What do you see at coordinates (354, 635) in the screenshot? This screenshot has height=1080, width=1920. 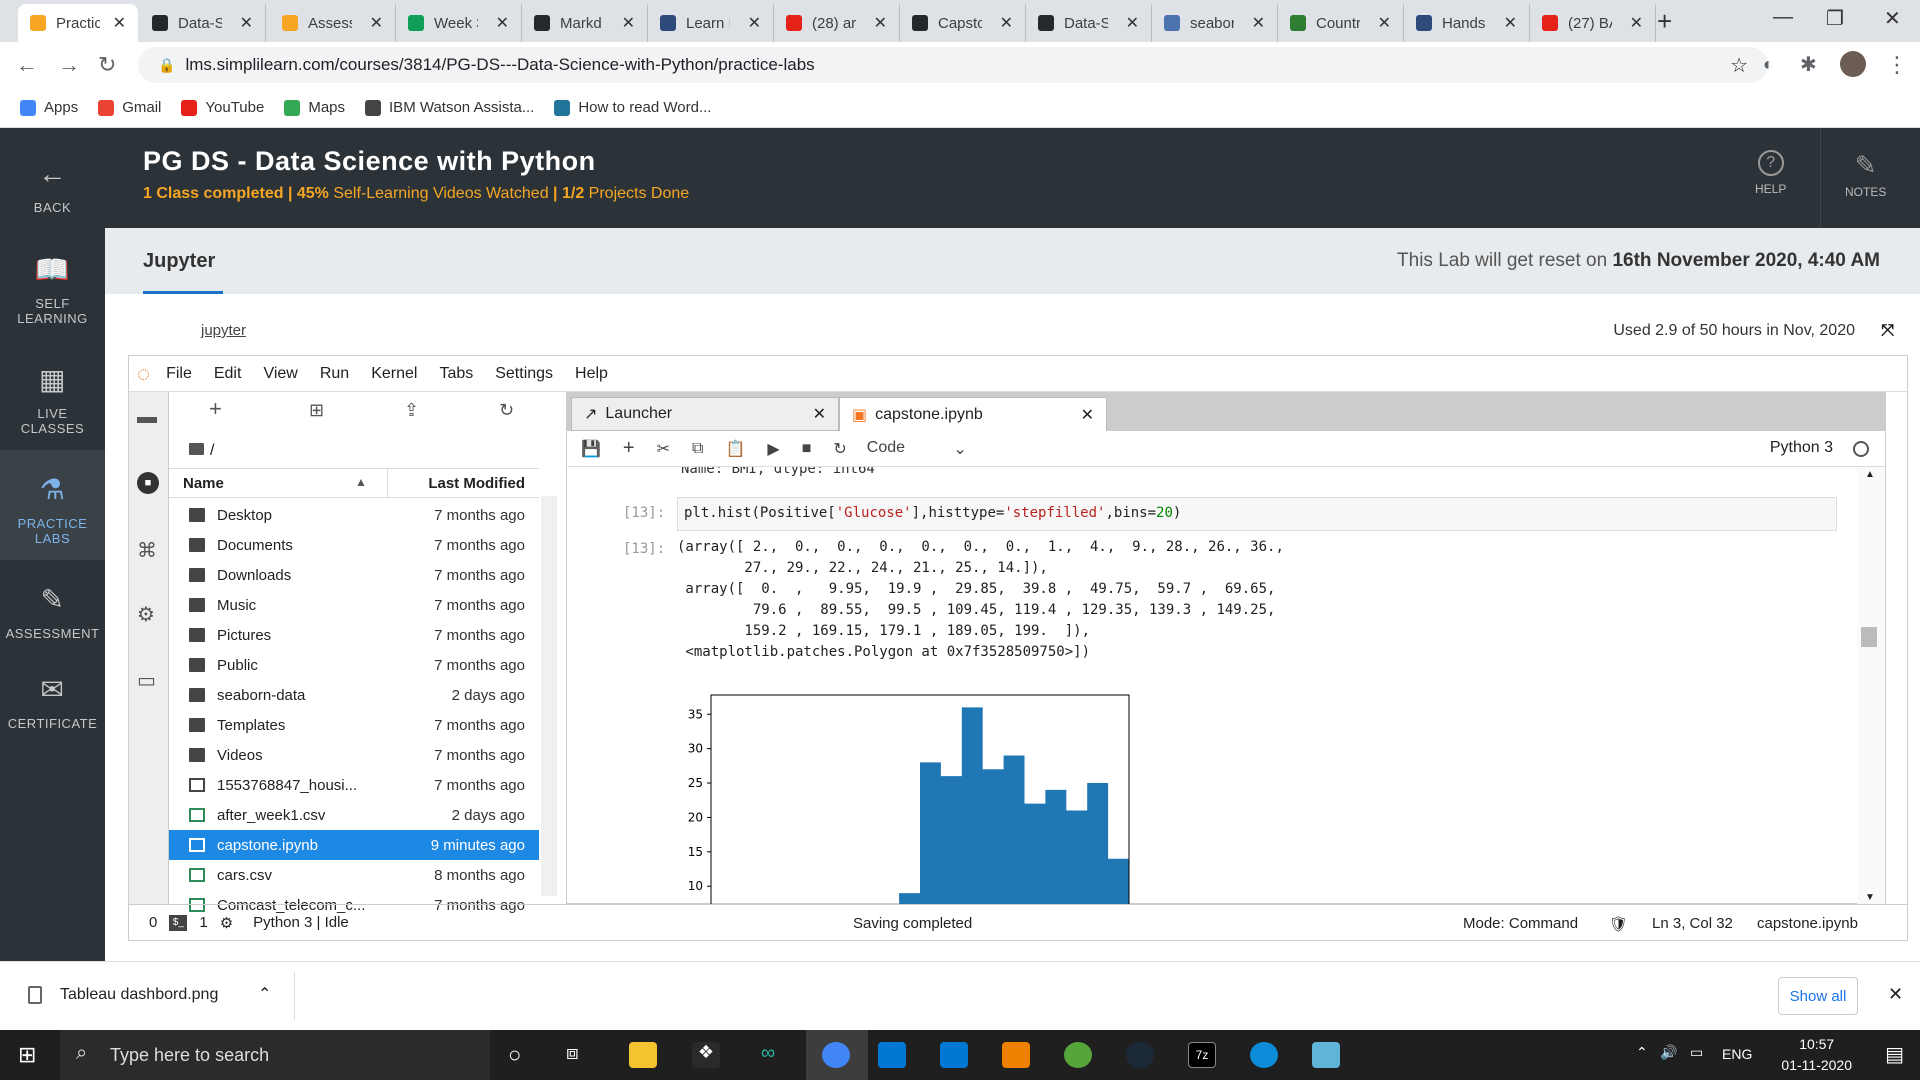 I see `file-row: Pictures 7 months ago` at bounding box center [354, 635].